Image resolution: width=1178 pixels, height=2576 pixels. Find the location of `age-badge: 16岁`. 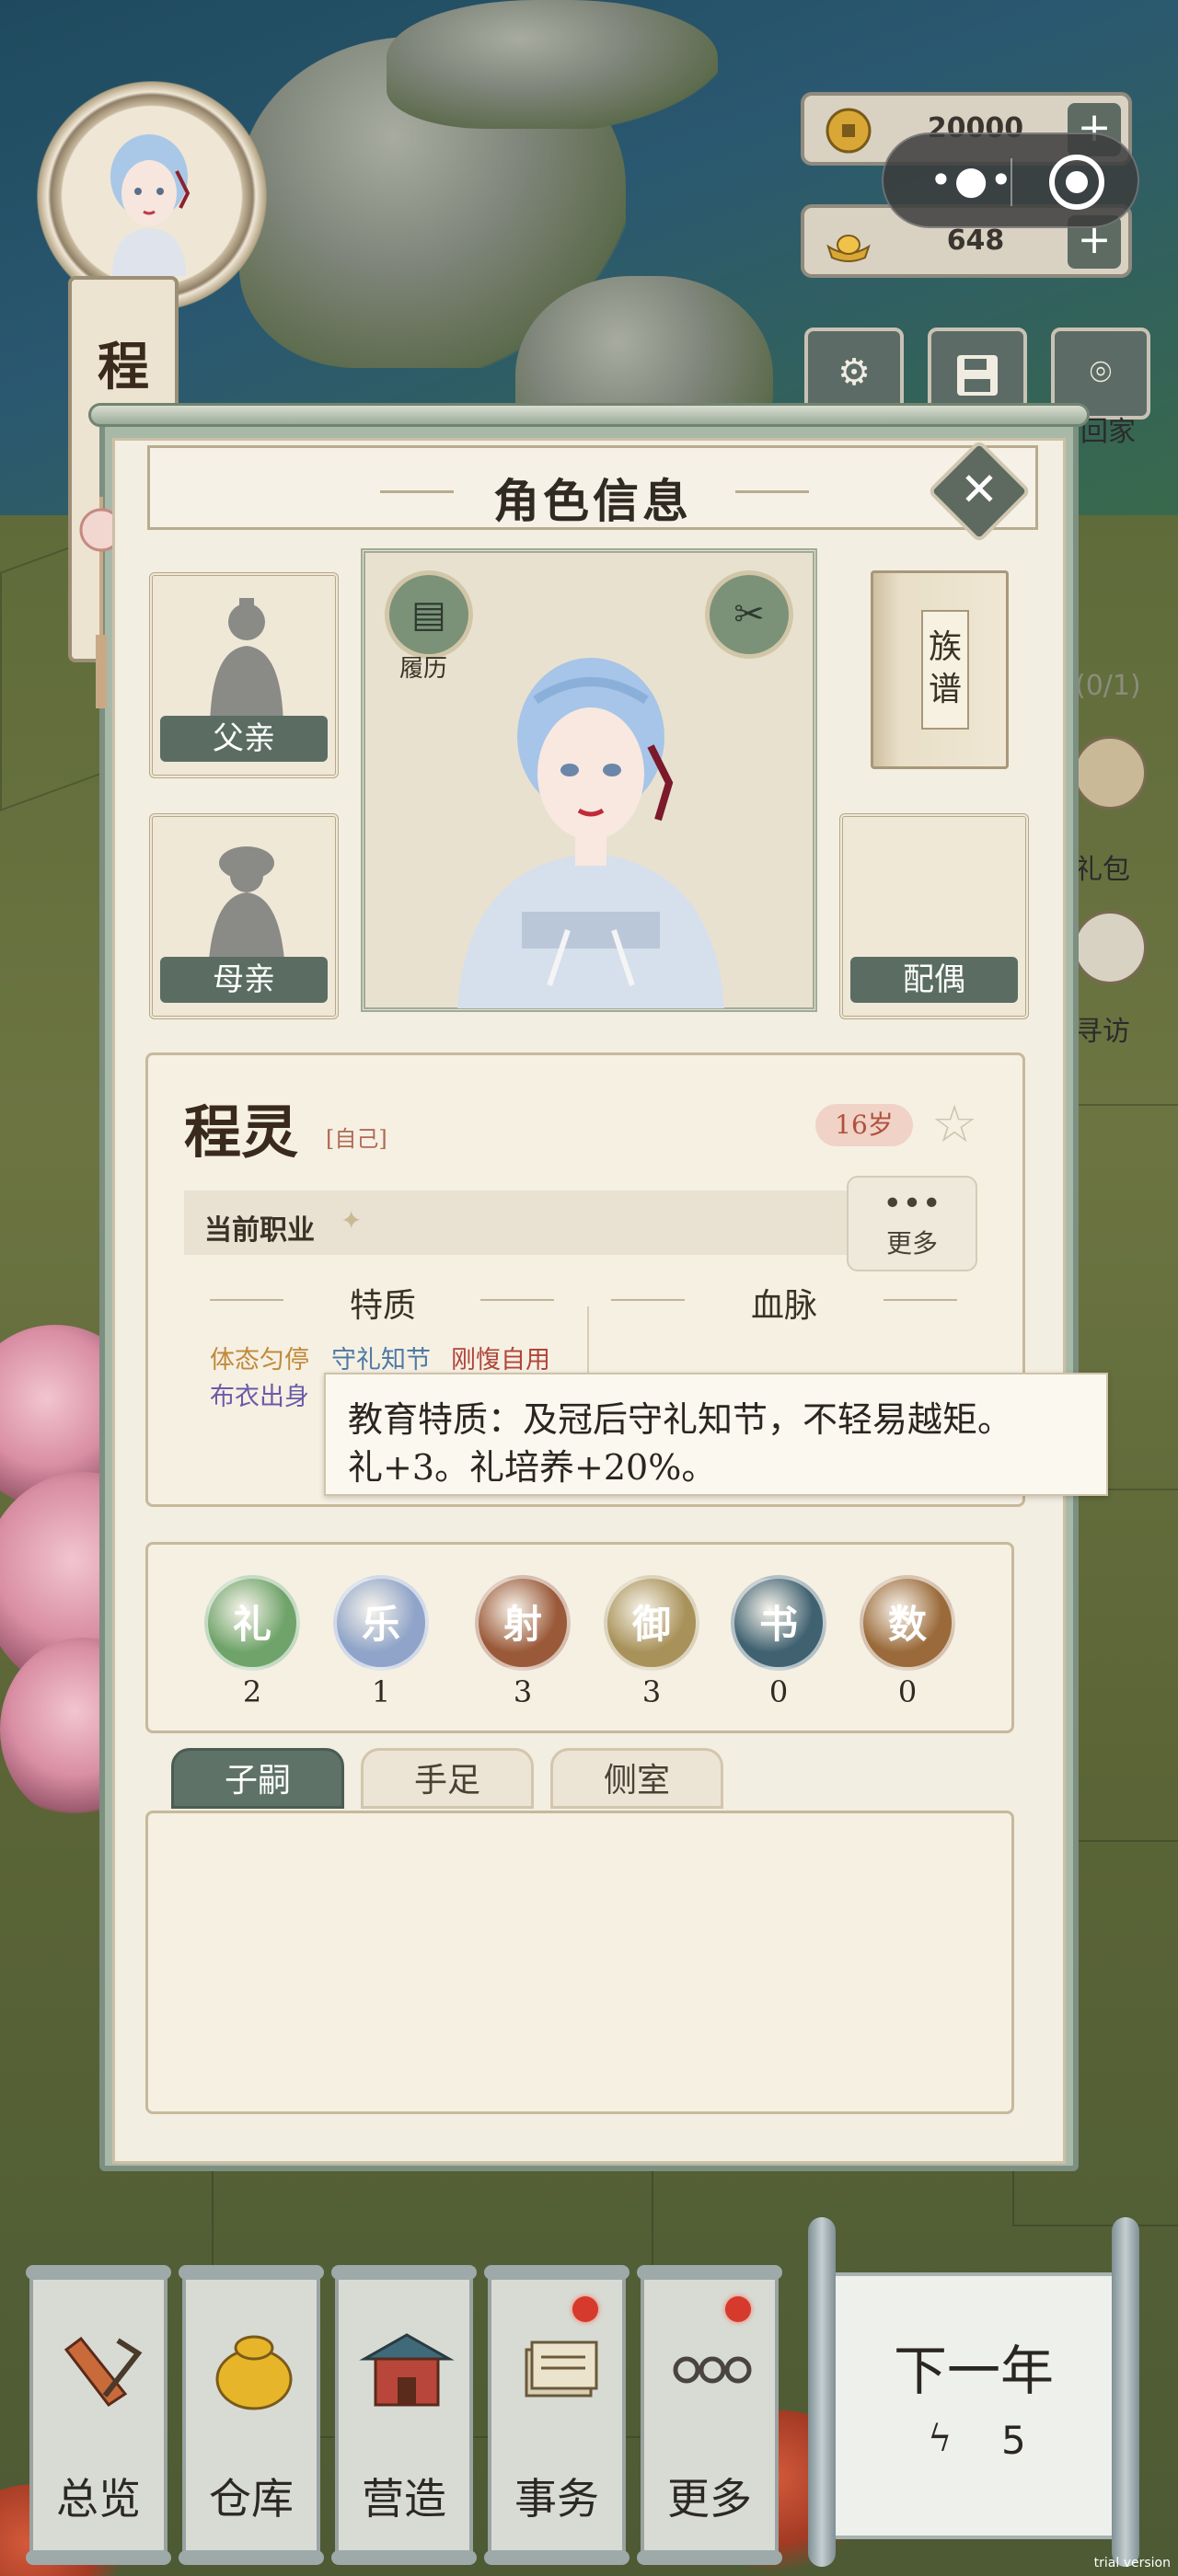

age-badge: 16岁 is located at coordinates (864, 1125).